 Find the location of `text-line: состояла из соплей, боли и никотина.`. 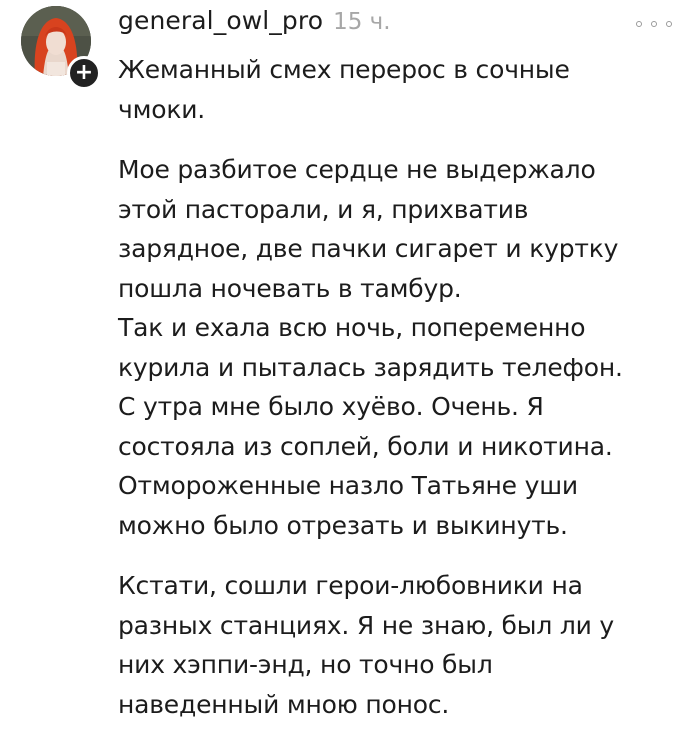

text-line: состояла из соплей, боли и никотина. is located at coordinates (365, 446).